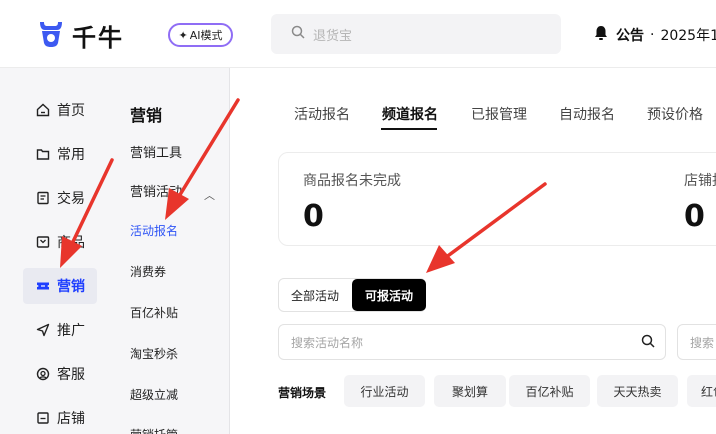 The image size is (716, 434). Describe the element at coordinates (701, 391) in the screenshot. I see `scene-chip-red-packet: 红包` at that location.